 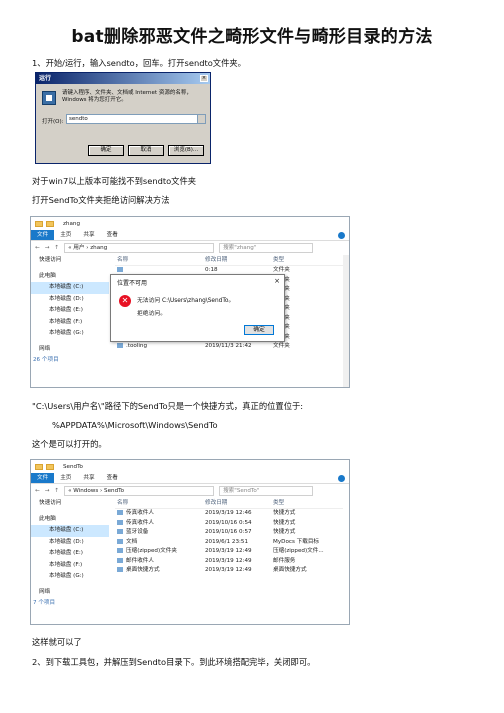 What do you see at coordinates (229, 533) in the screenshot?
I see `table-row: 蓝牙设备 2019/10/16 0:57 快捷方式` at bounding box center [229, 533].